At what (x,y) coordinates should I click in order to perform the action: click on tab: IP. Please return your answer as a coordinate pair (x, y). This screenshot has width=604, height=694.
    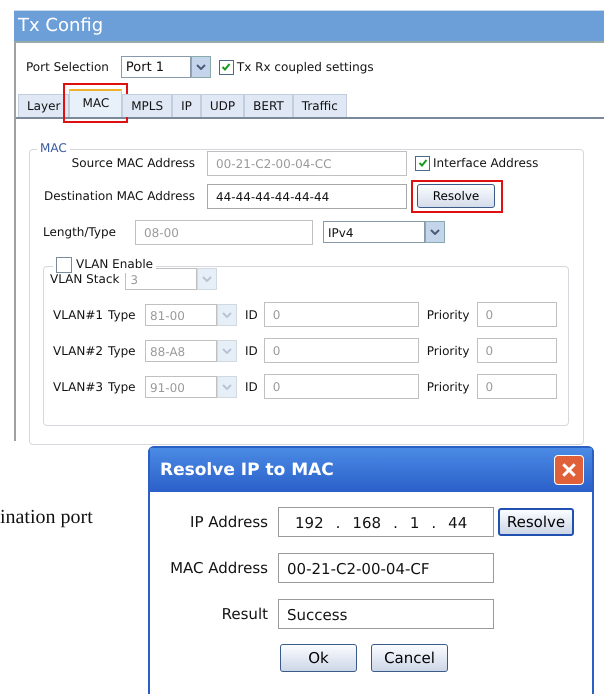
    Looking at the image, I should click on (186, 105).